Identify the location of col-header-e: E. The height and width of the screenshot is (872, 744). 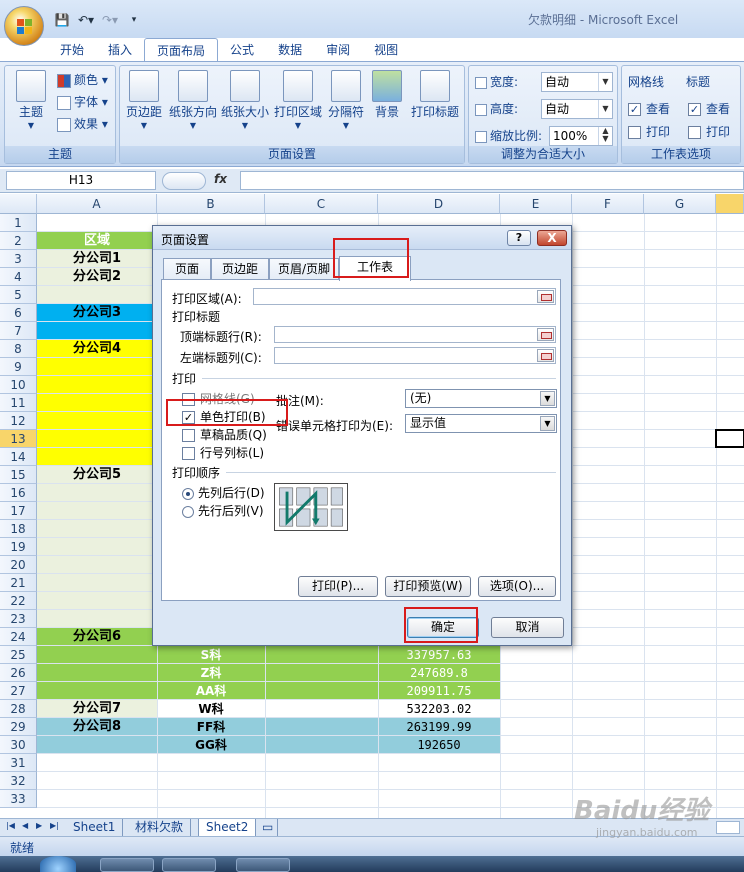
(536, 204).